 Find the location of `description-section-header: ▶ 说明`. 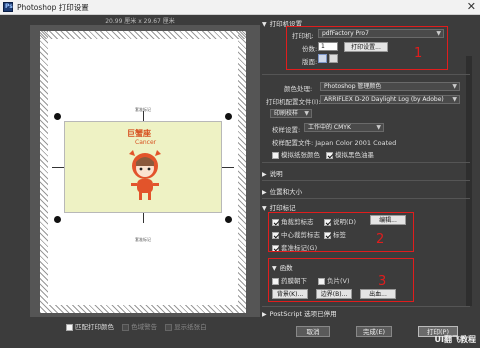

description-section-header: ▶ 说明 is located at coordinates (366, 173).